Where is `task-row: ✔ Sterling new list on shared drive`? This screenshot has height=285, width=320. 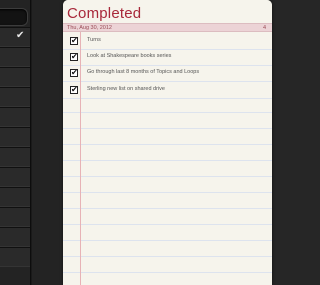
task-row: ✔ Sterling new list on shared drive is located at coordinates (167, 90).